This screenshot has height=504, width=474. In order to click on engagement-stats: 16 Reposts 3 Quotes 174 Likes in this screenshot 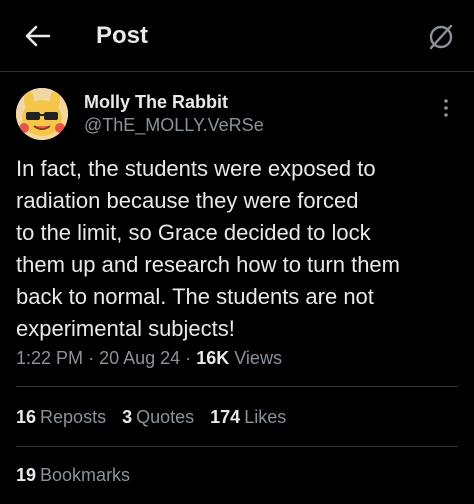, I will do `click(151, 417)`.